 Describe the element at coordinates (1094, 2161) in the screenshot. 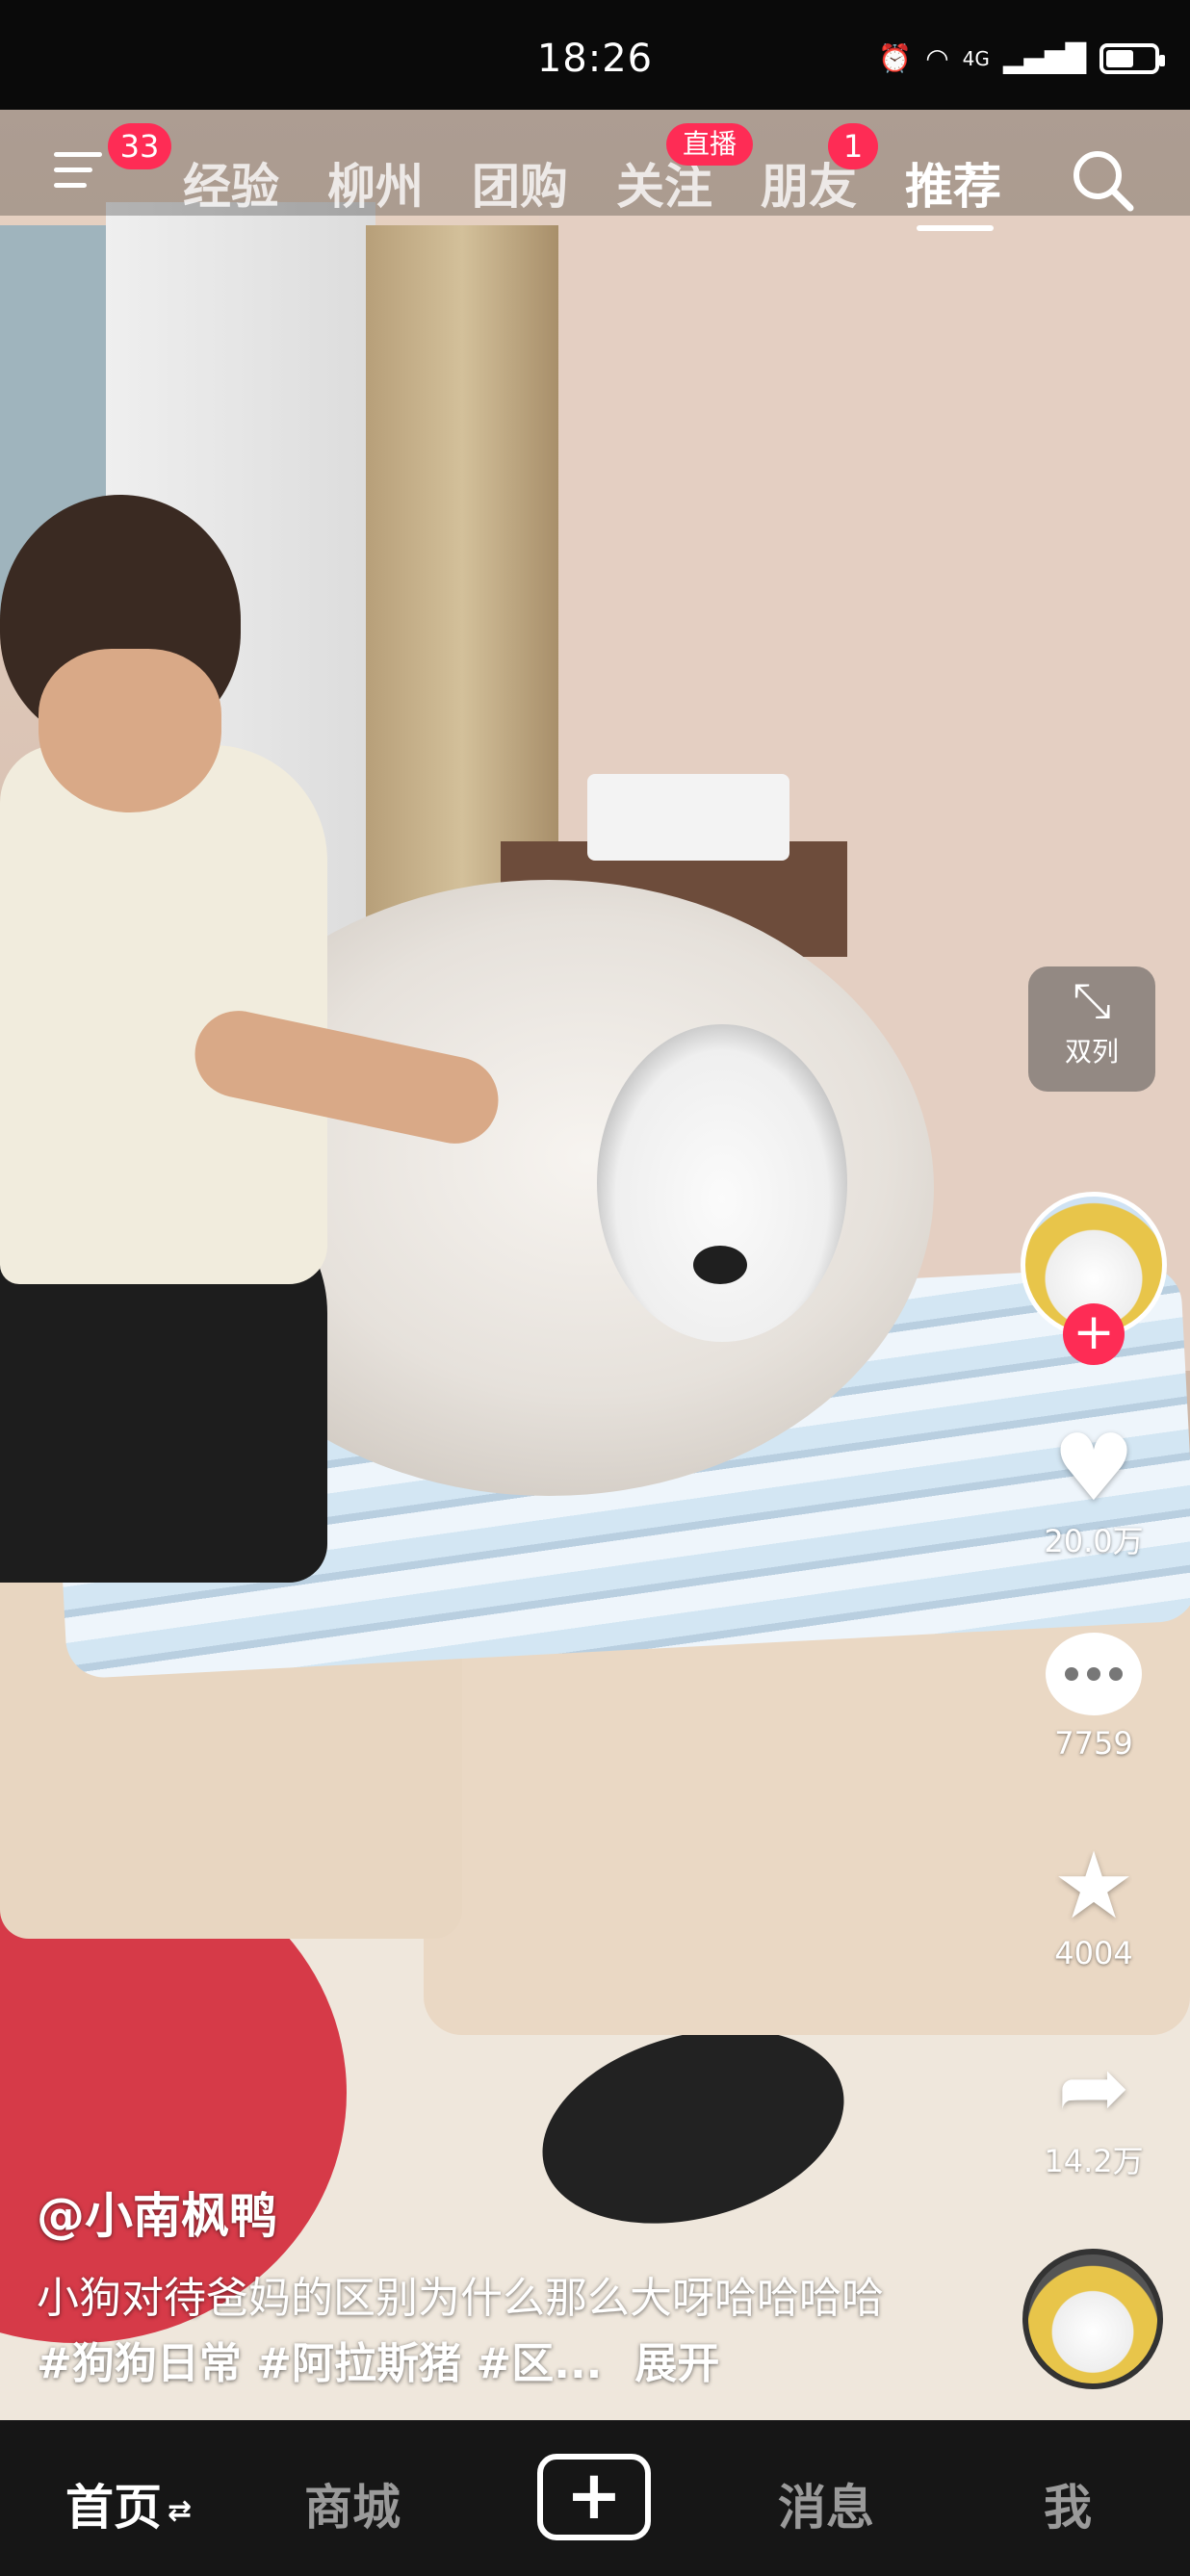

I see `share-count: 14.2万` at that location.